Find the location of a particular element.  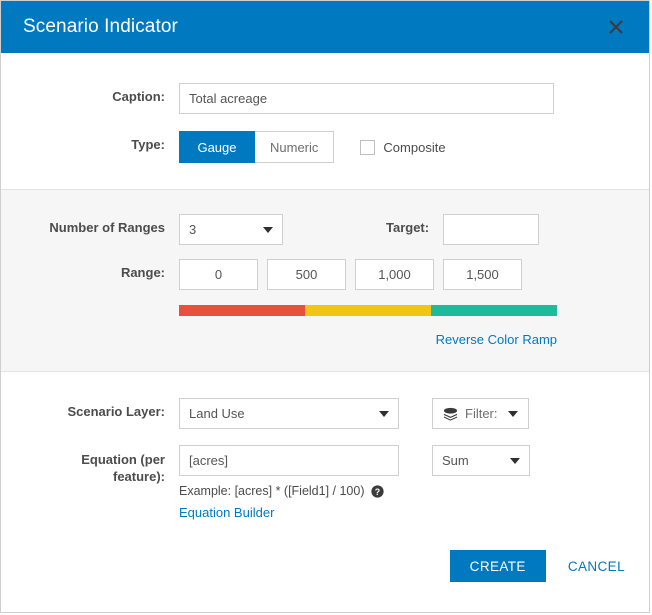

type-toggle-group: Gauge Numeric is located at coordinates (257, 147).